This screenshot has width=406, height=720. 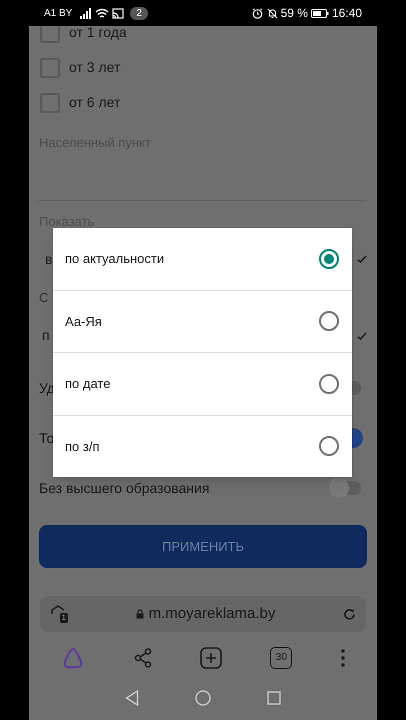 What do you see at coordinates (48, 259) in the screenshot?
I see `select-value: в` at bounding box center [48, 259].